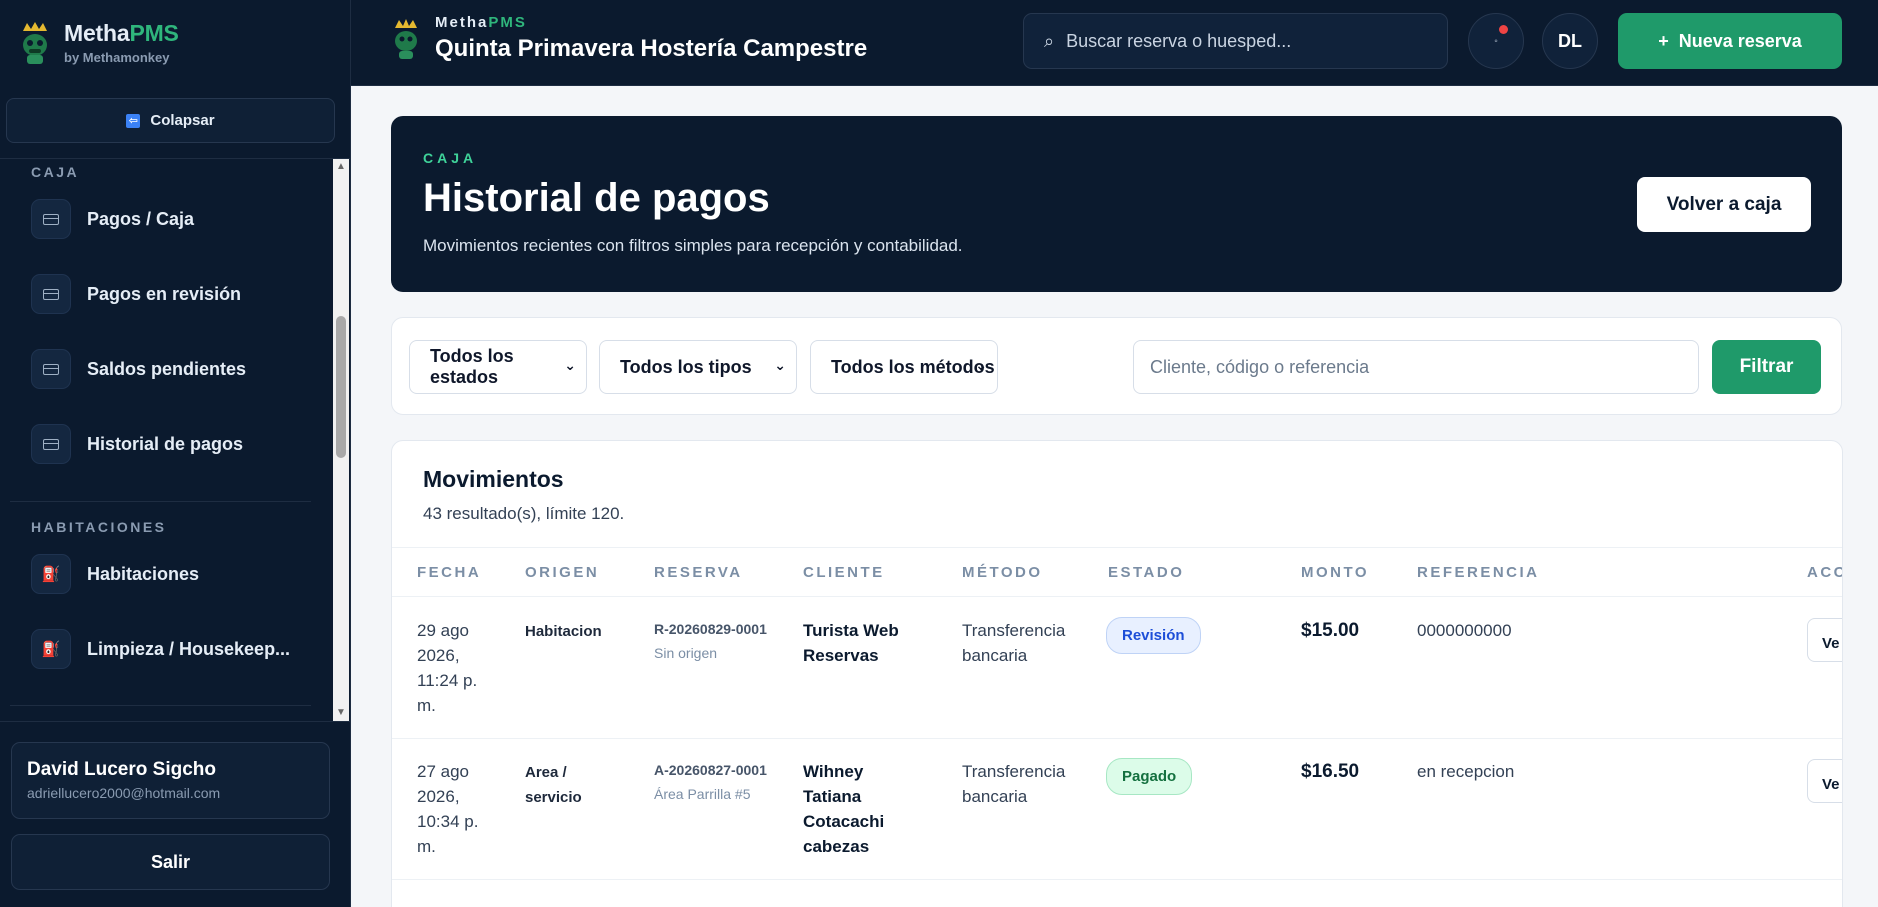  I want to click on status-badge: Pagado, so click(1149, 776).